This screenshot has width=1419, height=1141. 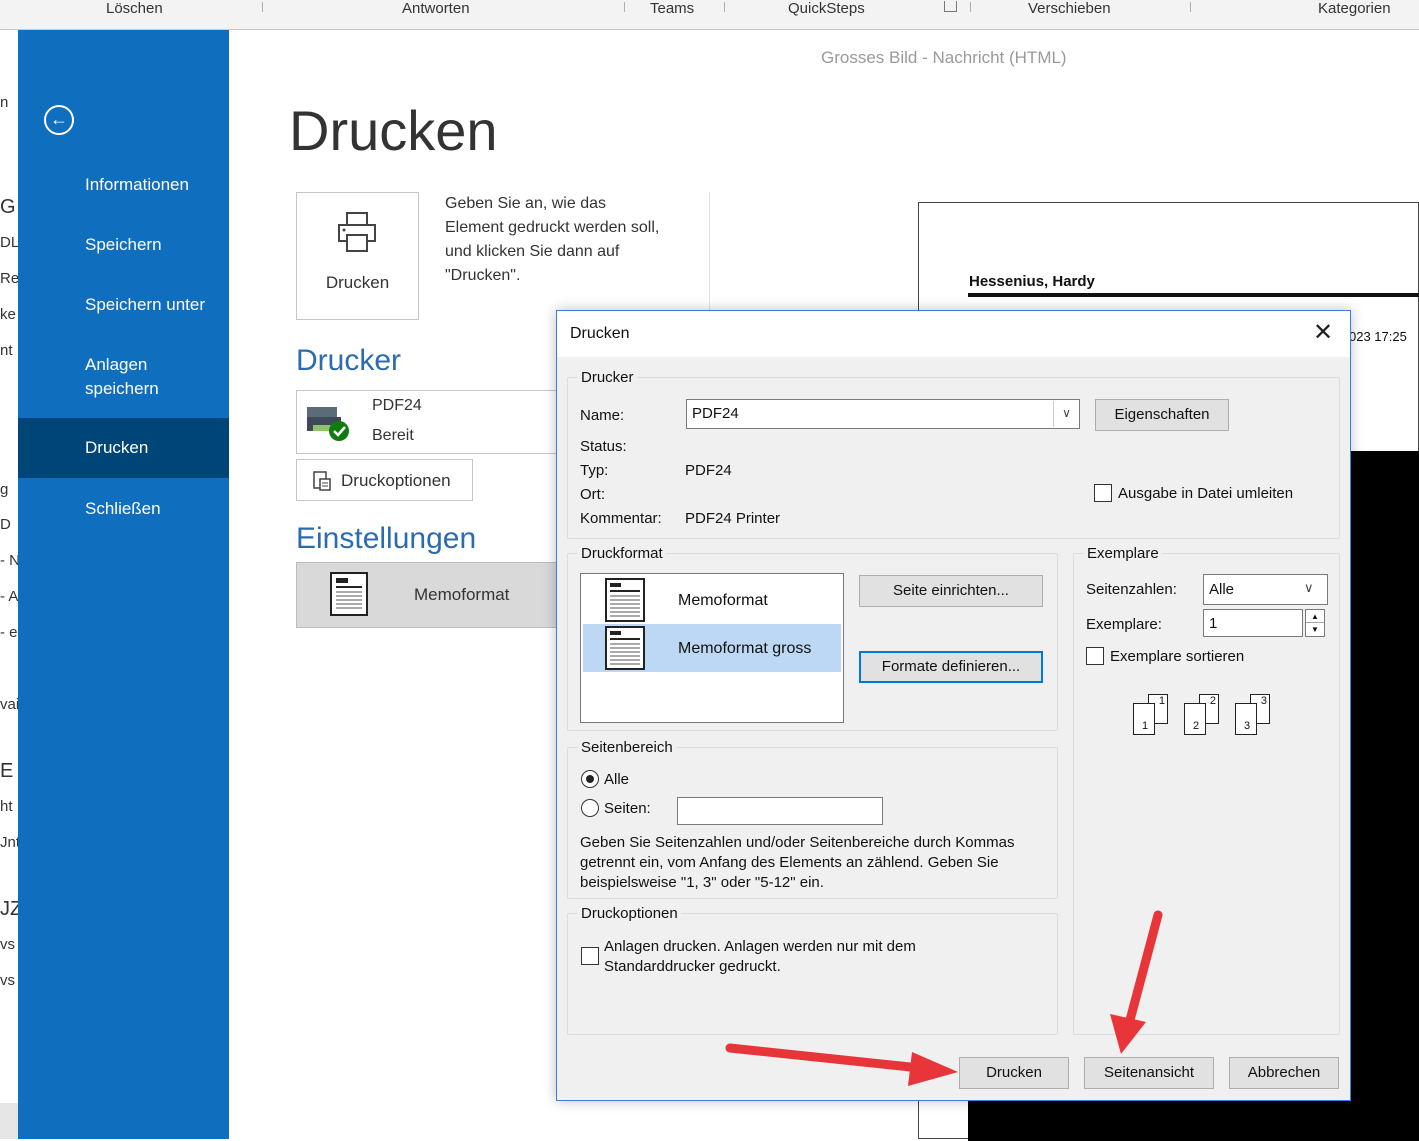 I want to click on annotation-arrow-print, so click(x=841, y=1064).